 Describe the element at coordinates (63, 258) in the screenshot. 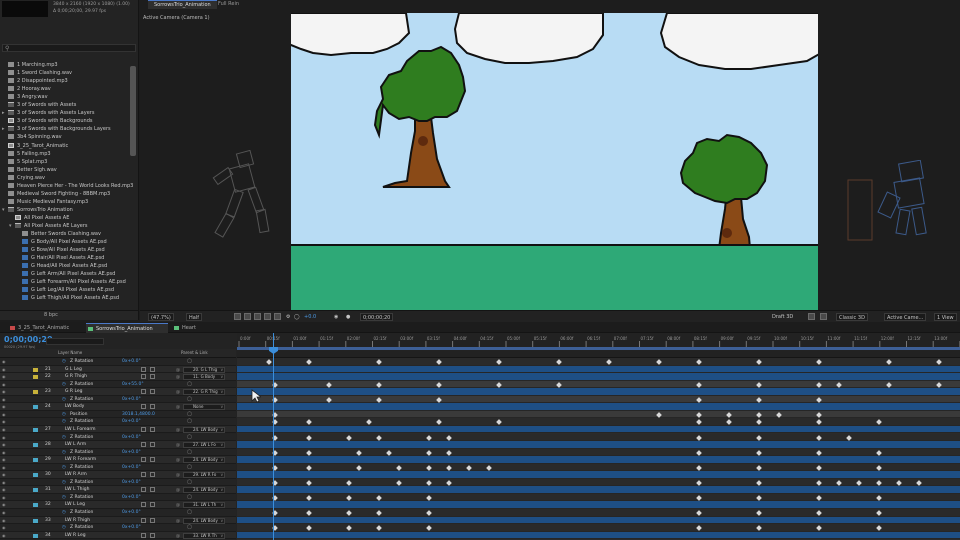

I see `project-item: G Hair/All Pixel Assets AE.psd` at that location.